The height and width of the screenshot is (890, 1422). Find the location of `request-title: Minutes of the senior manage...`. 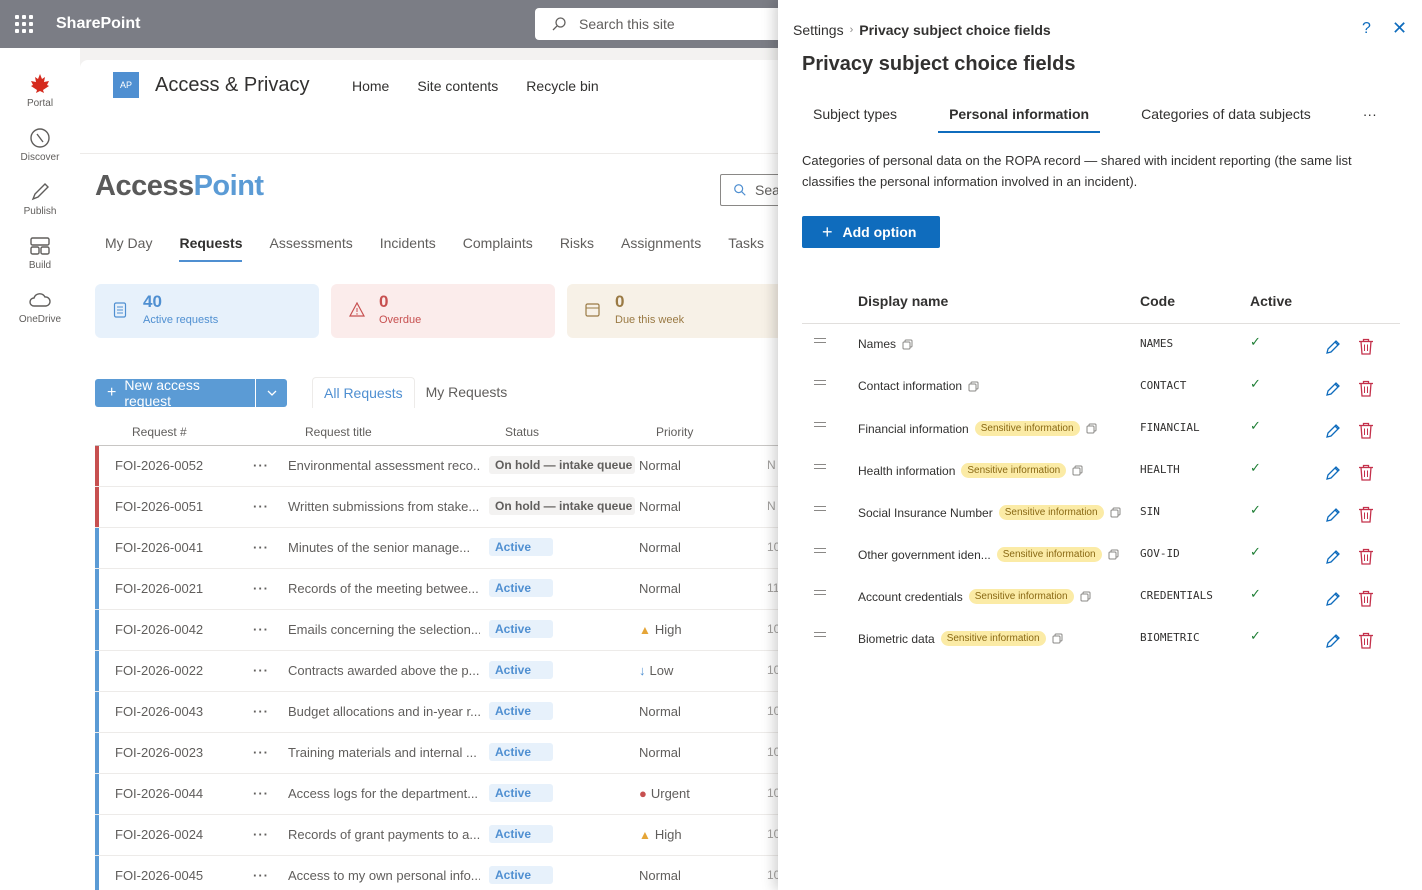

request-title: Minutes of the senior manage... is located at coordinates (384, 547).